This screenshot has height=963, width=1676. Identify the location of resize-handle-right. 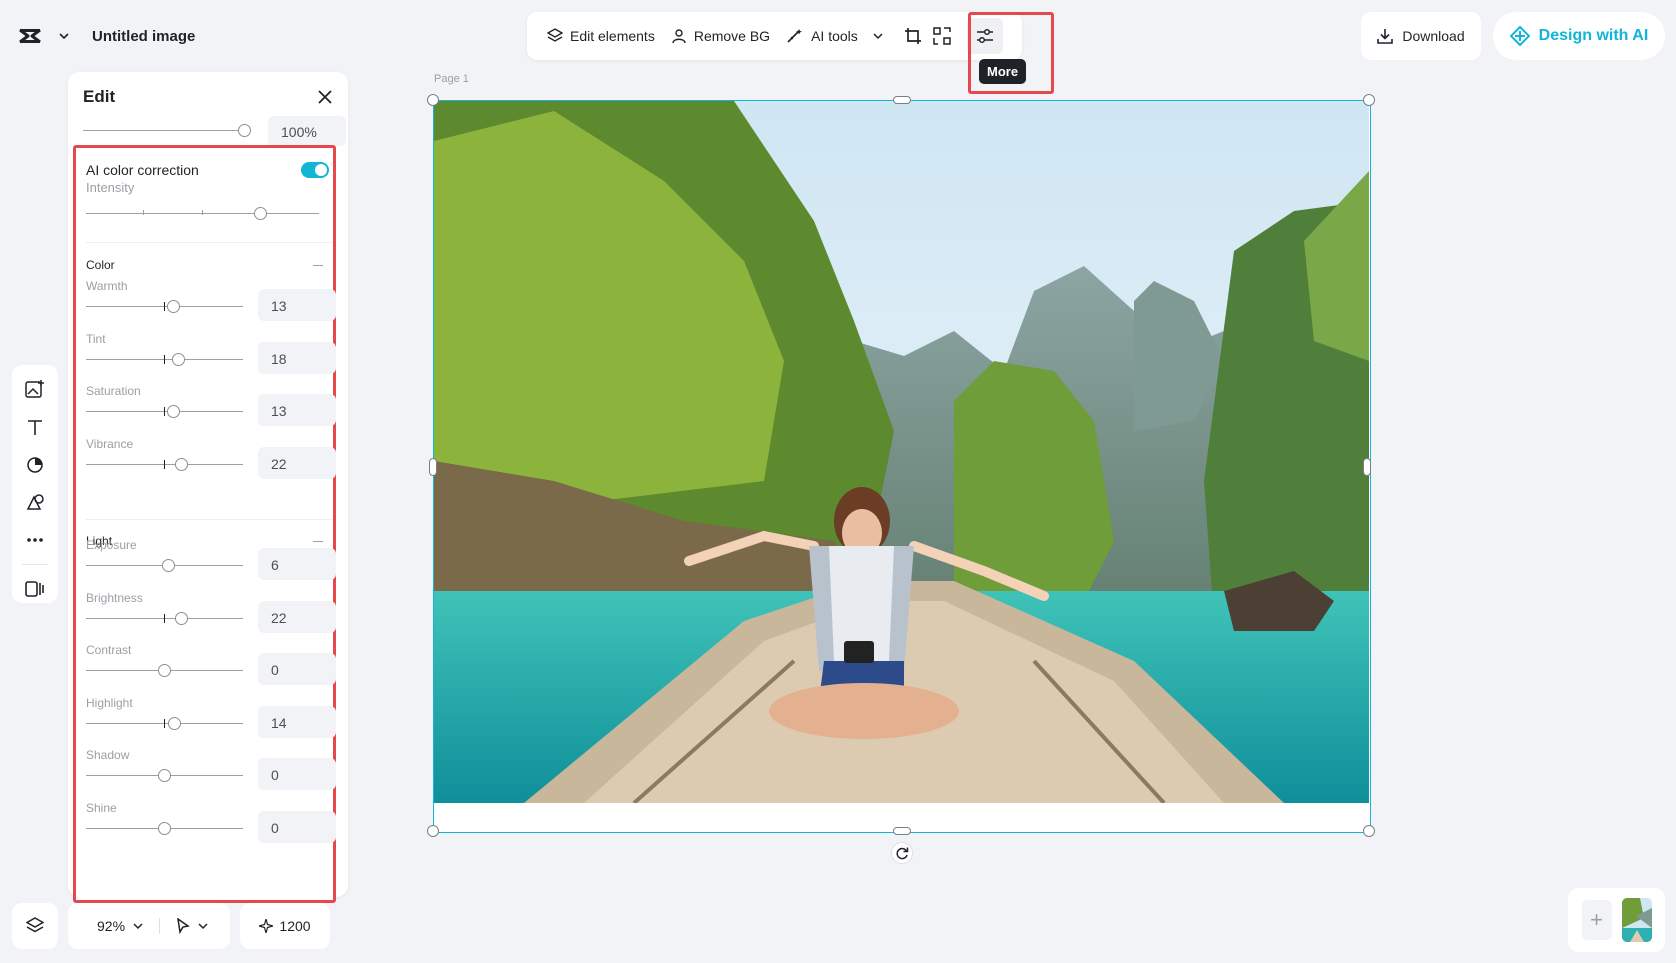
(1367, 467).